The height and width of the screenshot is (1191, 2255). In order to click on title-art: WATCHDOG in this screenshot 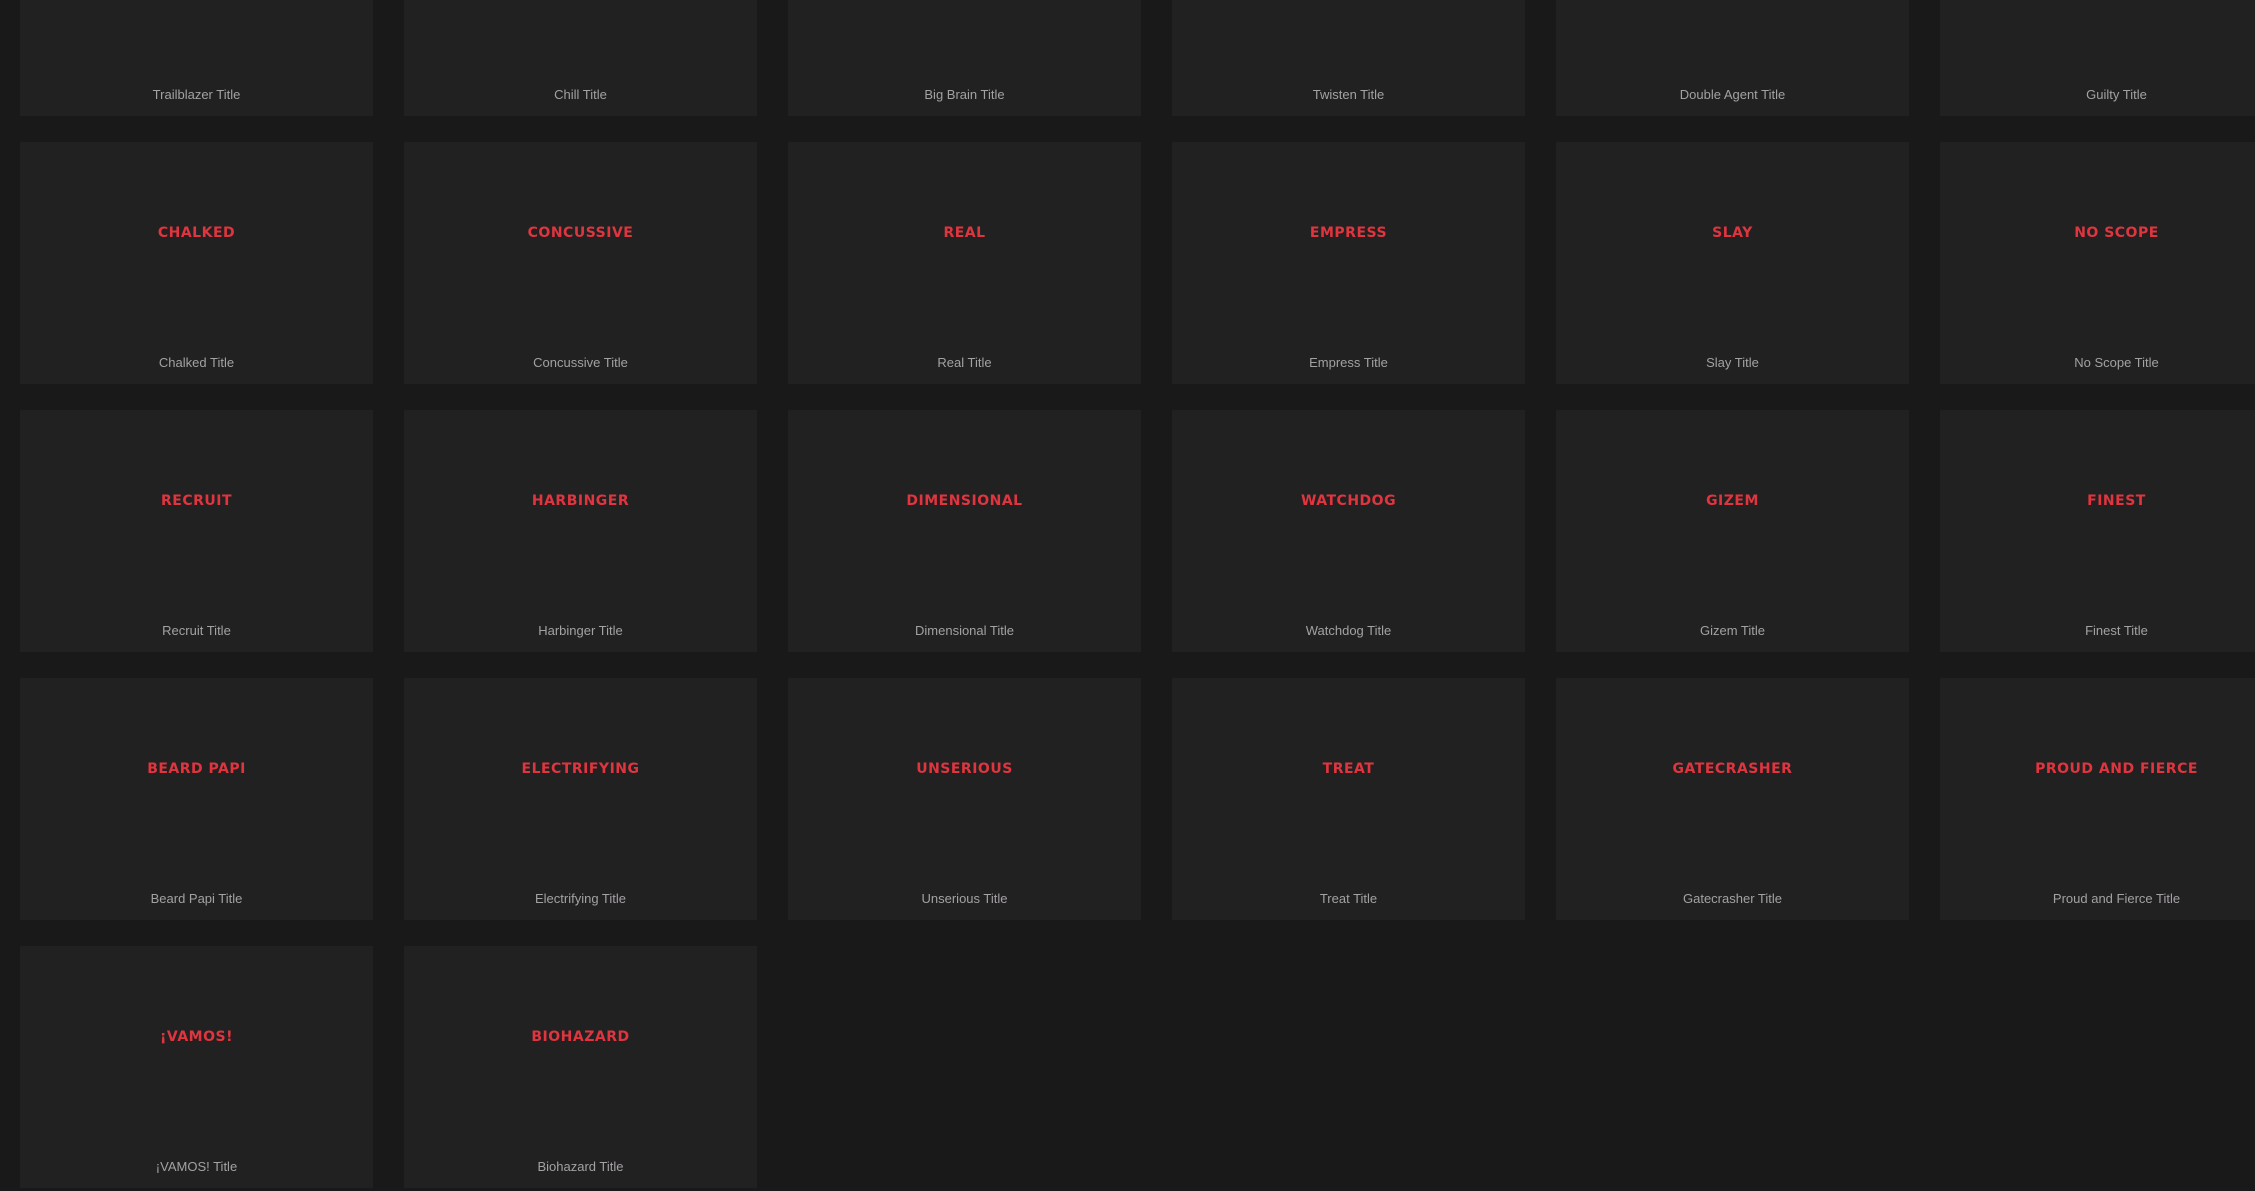, I will do `click(1348, 501)`.